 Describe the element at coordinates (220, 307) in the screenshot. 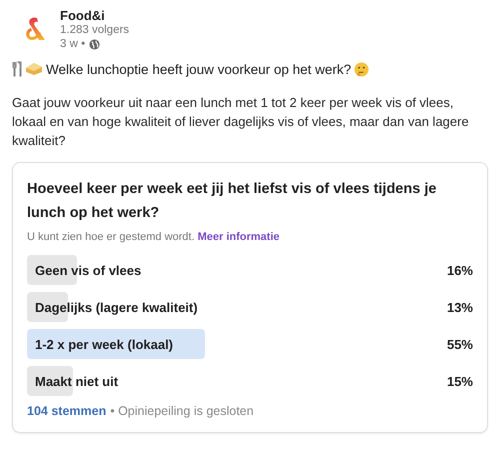

I see `poll-option: Dagelijks (lagere kwaliteit)` at that location.